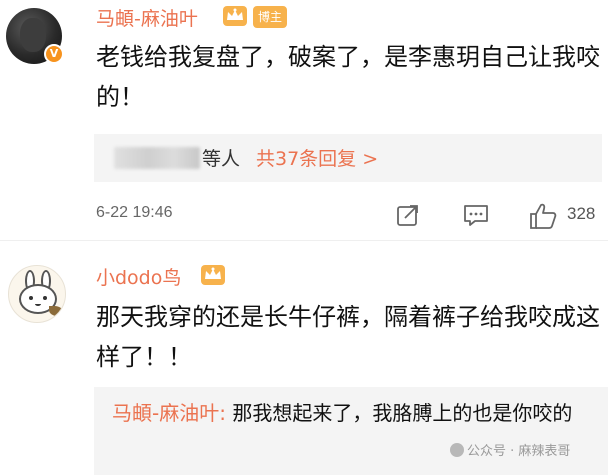 This screenshot has height=475, width=608. What do you see at coordinates (519, 451) in the screenshot?
I see `watermark-text: 公众号 · 麻辣表哥` at bounding box center [519, 451].